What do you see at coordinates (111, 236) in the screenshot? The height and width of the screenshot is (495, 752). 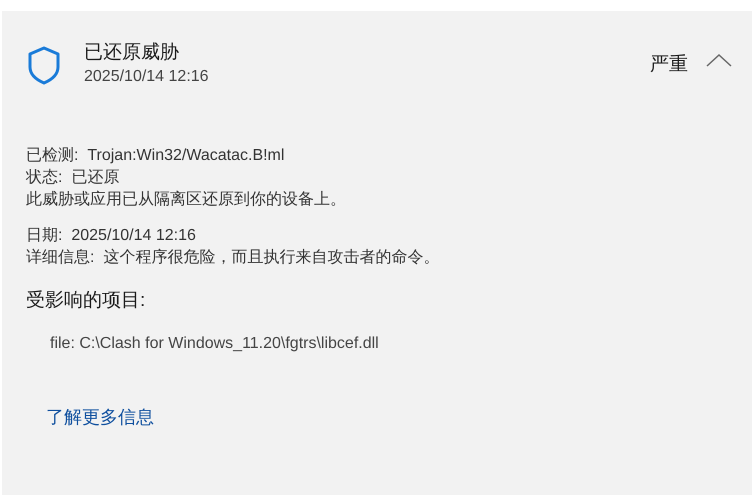 I see `detail-line: 日期: 2025/10/14 12:16` at bounding box center [111, 236].